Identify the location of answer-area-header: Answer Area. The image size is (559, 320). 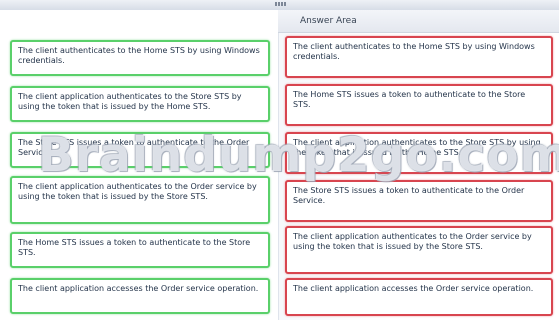
(418, 21).